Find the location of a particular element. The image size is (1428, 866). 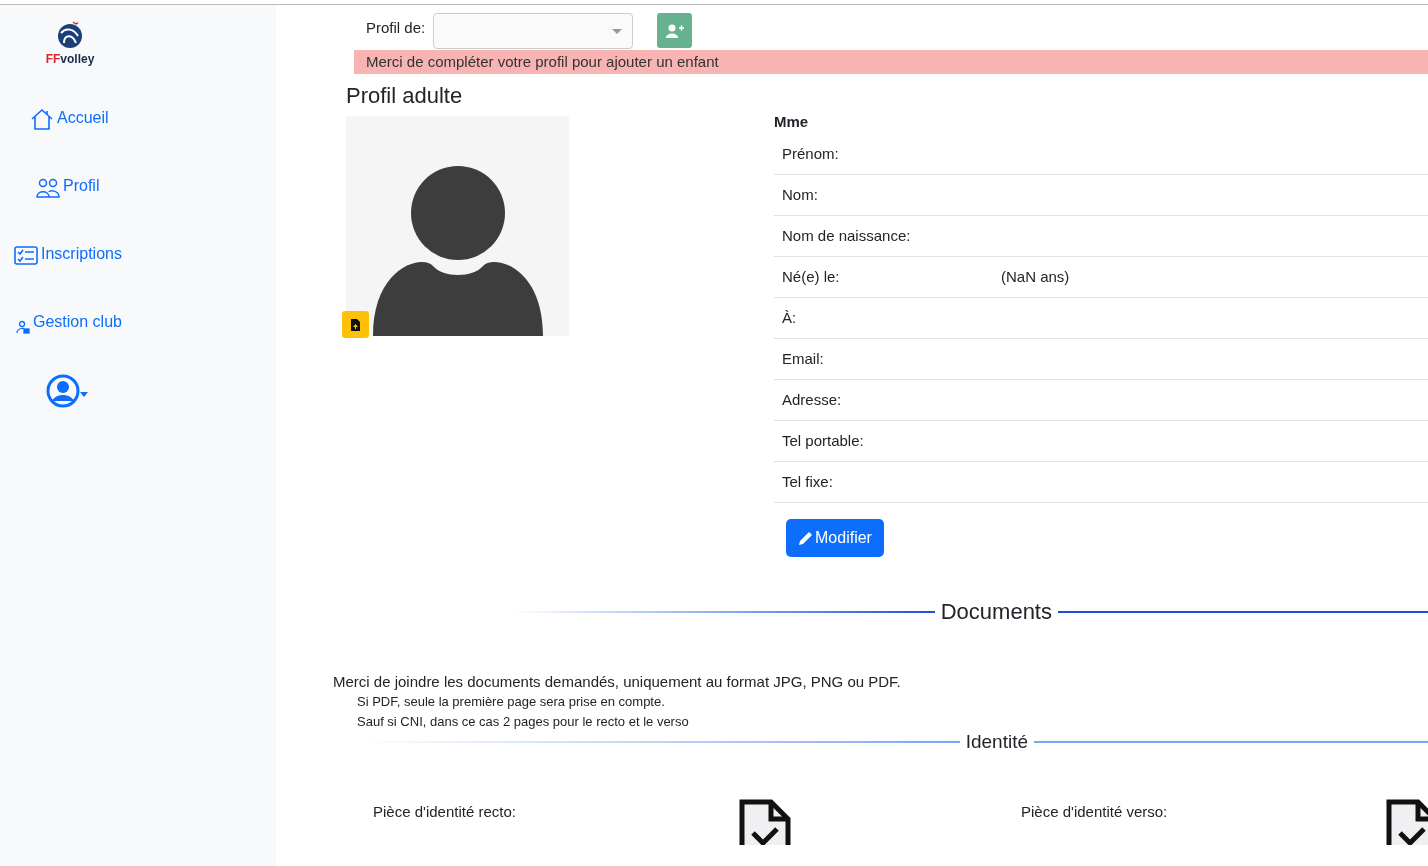

document-label: Pièce d'identité verso: is located at coordinates (1095, 811).